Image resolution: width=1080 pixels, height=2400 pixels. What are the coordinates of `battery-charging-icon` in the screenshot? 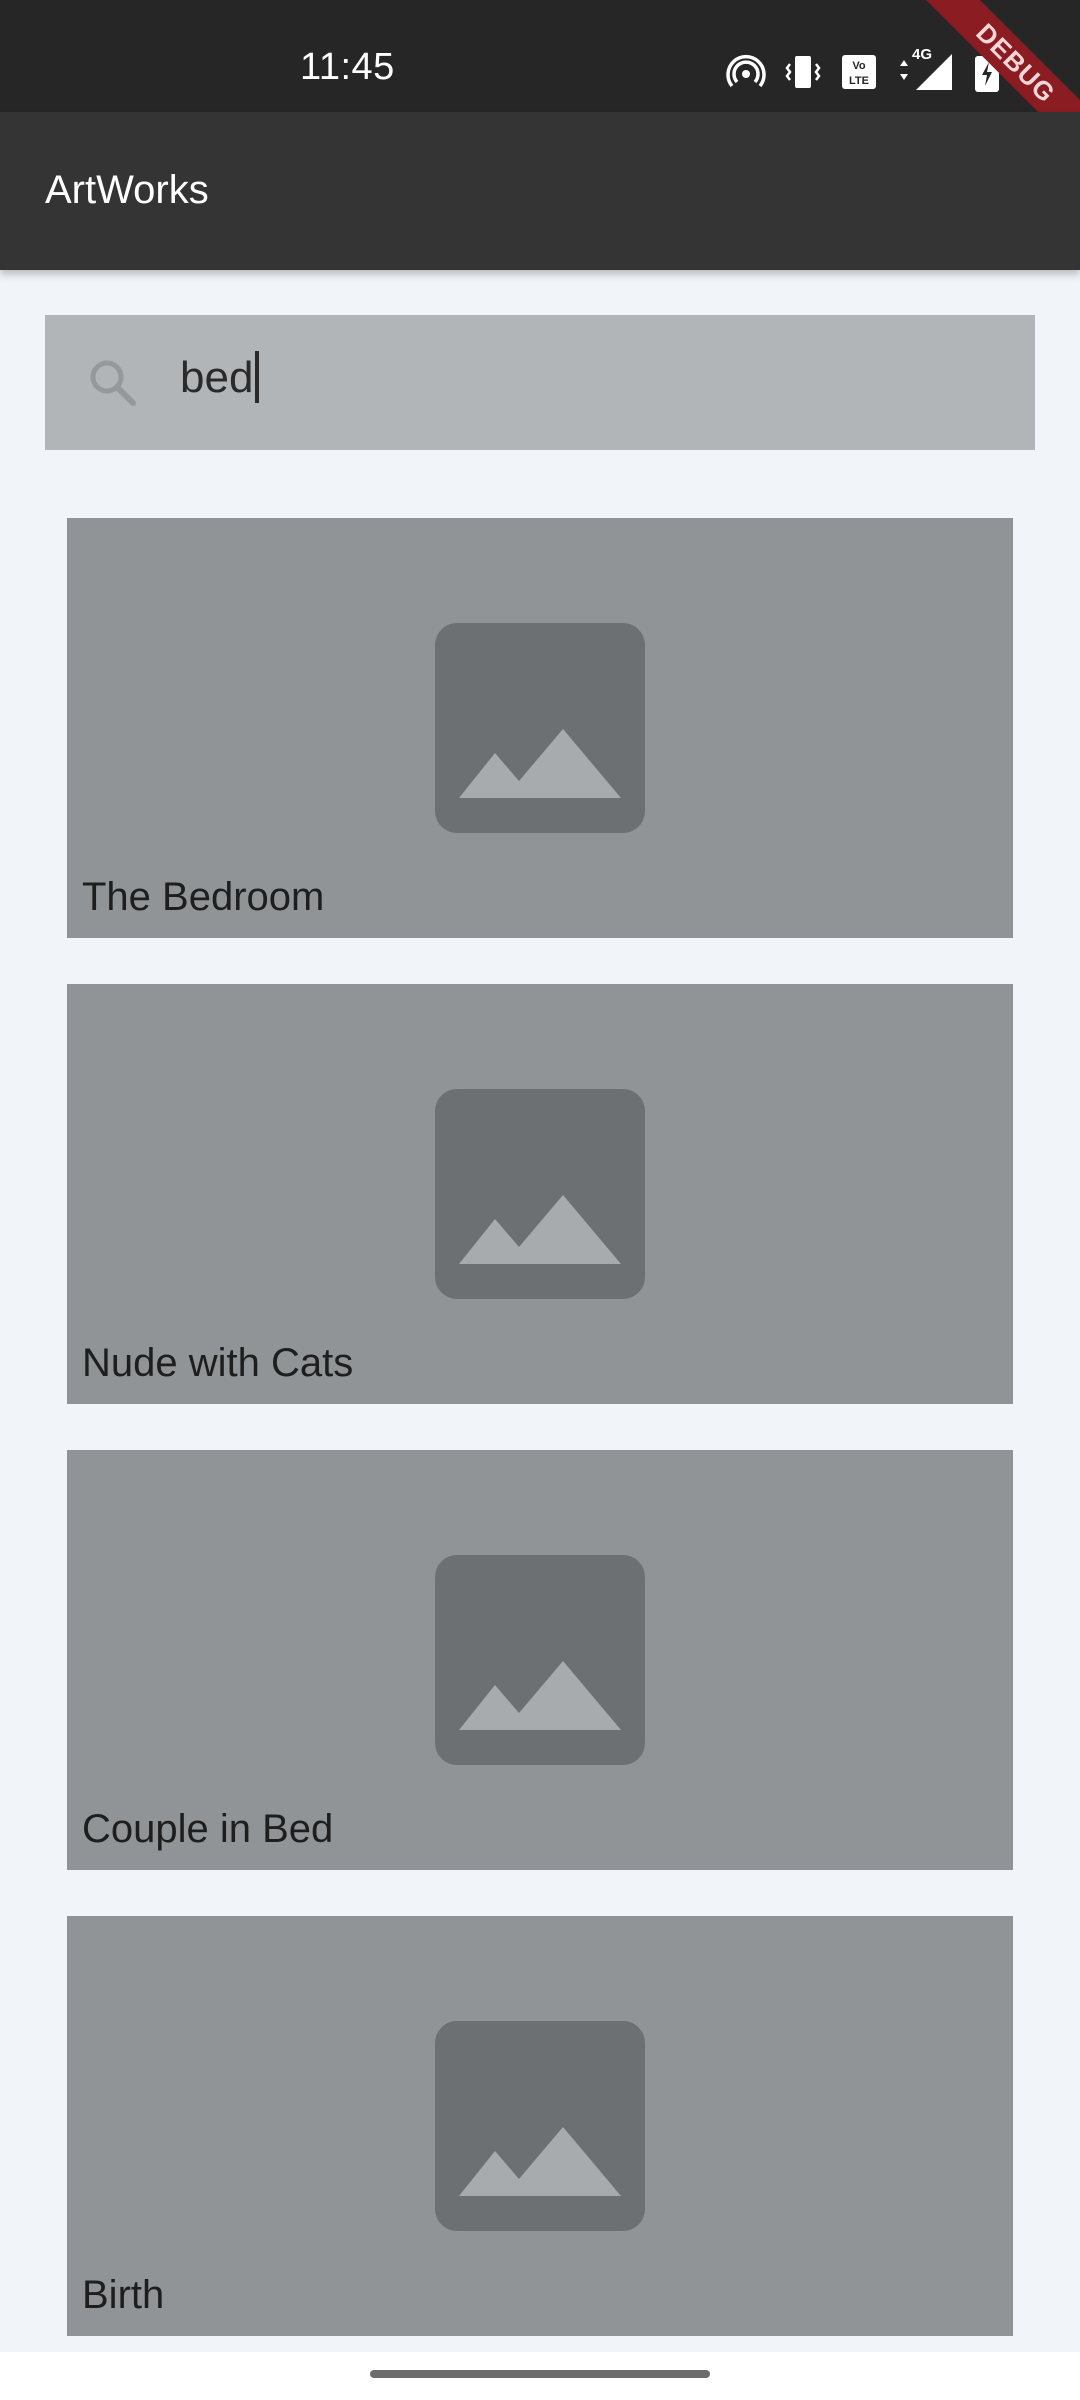 It's located at (987, 72).